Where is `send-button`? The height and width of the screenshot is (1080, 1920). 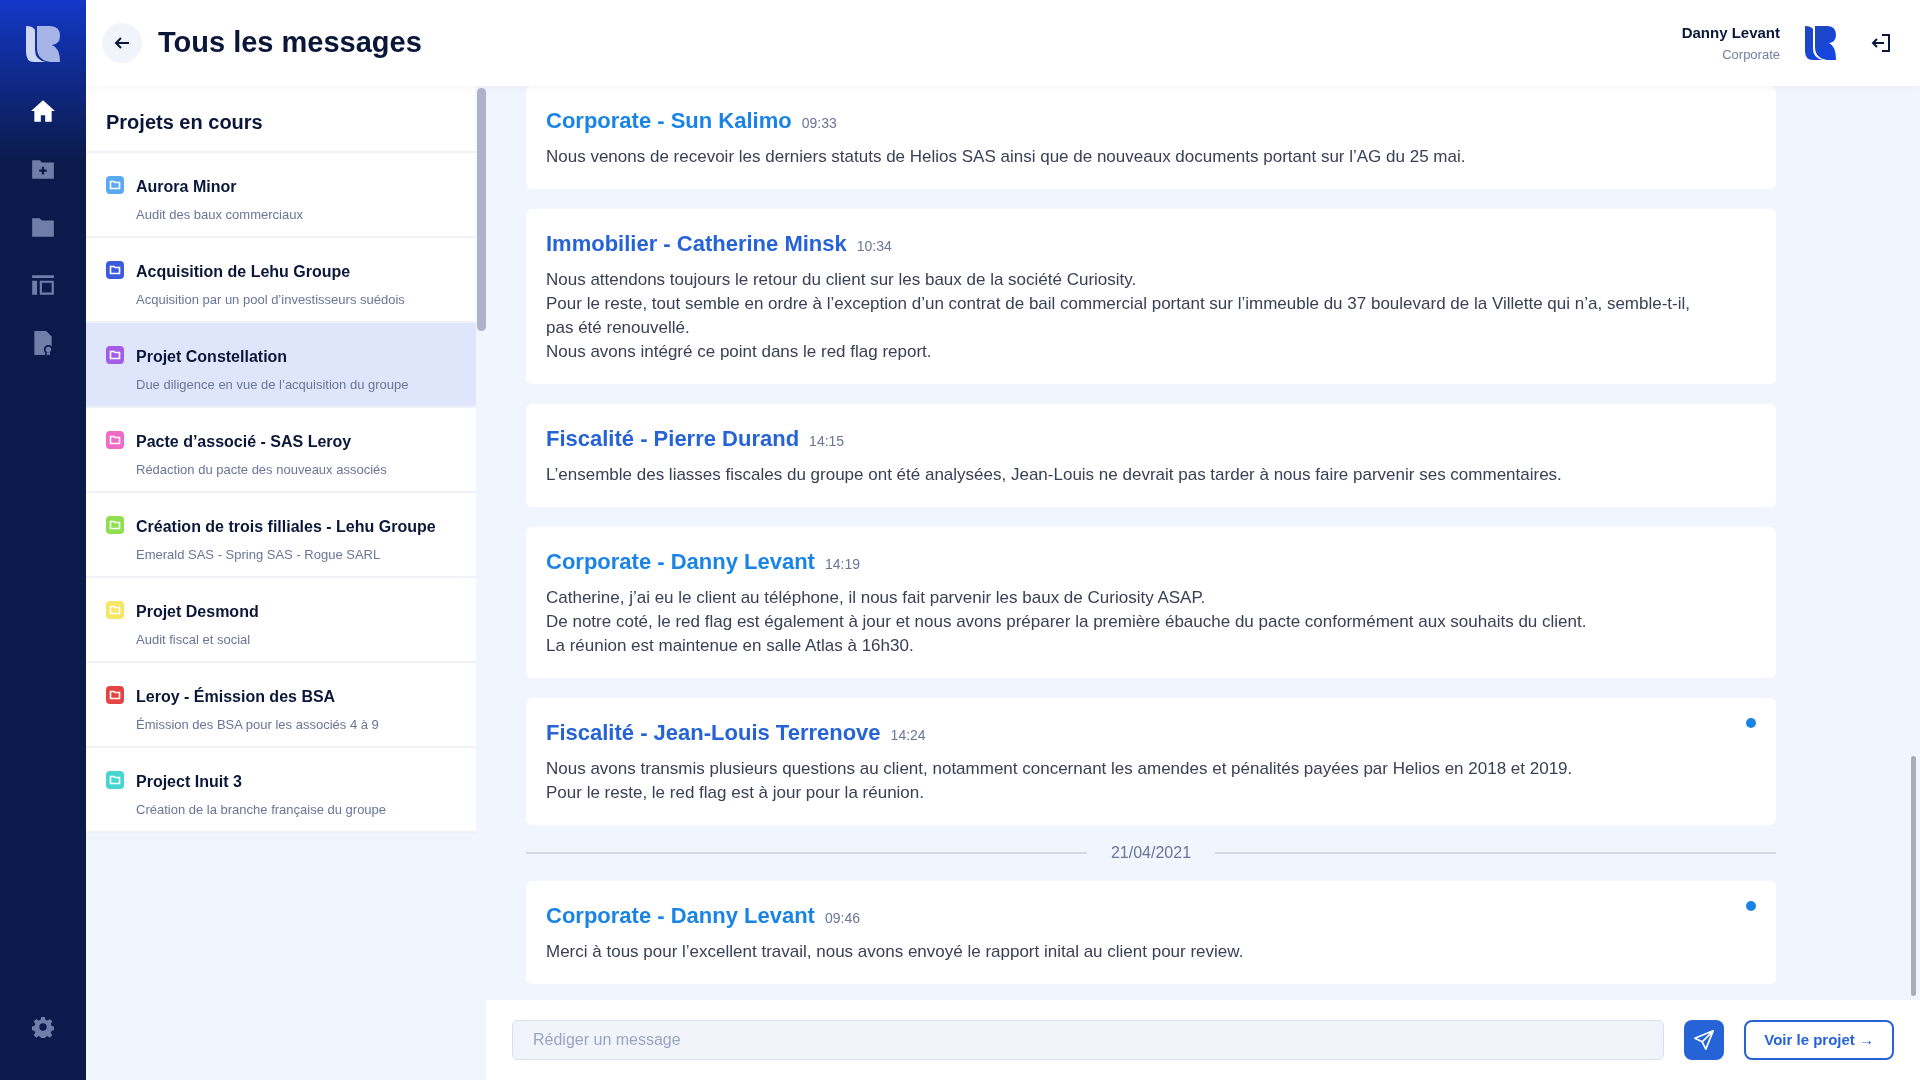 send-button is located at coordinates (1704, 1040).